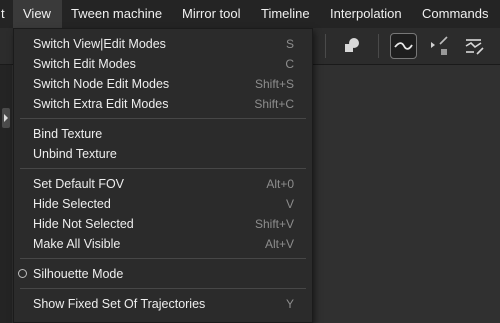 The width and height of the screenshot is (500, 323). What do you see at coordinates (22, 273) in the screenshot?
I see `radio-unchecked-icon` at bounding box center [22, 273].